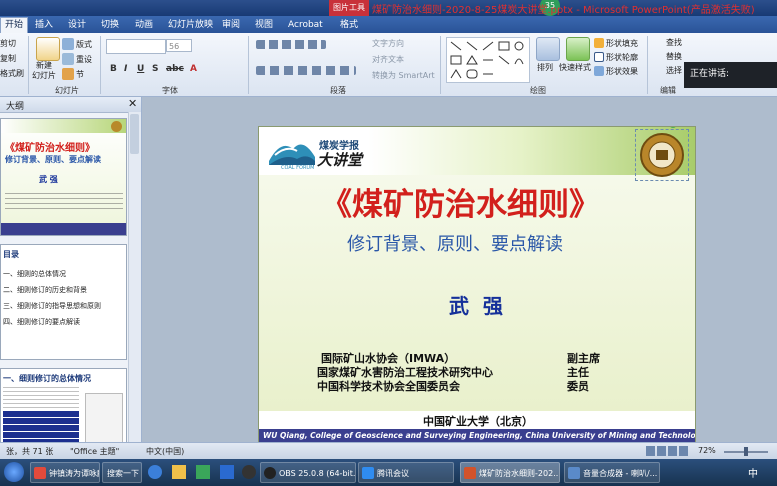 The image size is (777, 486). Describe the element at coordinates (340, 160) in the screenshot. I see `logo-forum-name: 大讲堂` at that location.